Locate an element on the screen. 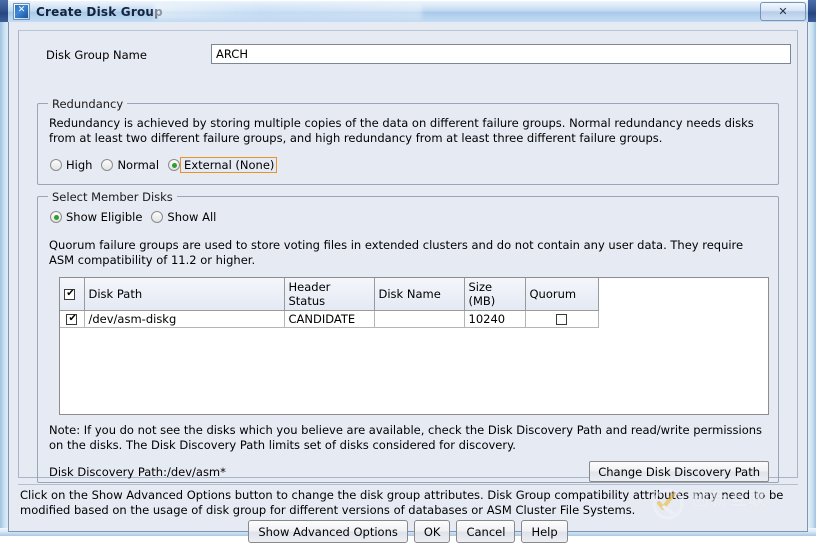 The width and height of the screenshot is (816, 543). cell-quorum is located at coordinates (562, 319).